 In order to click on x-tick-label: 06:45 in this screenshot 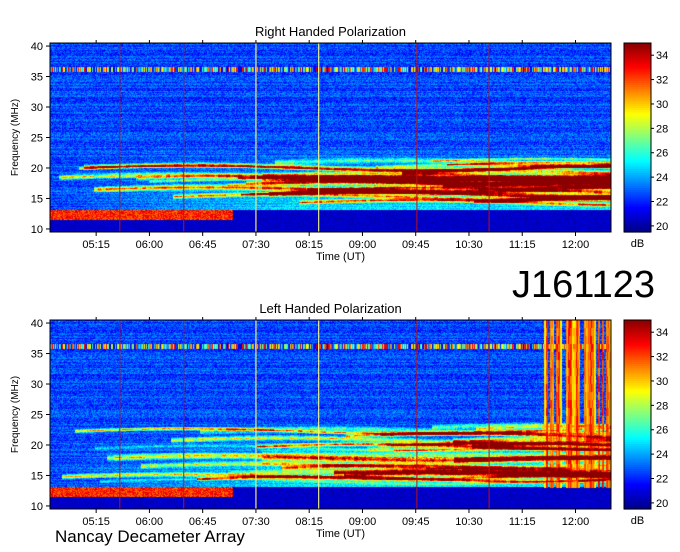, I will do `click(203, 245)`.